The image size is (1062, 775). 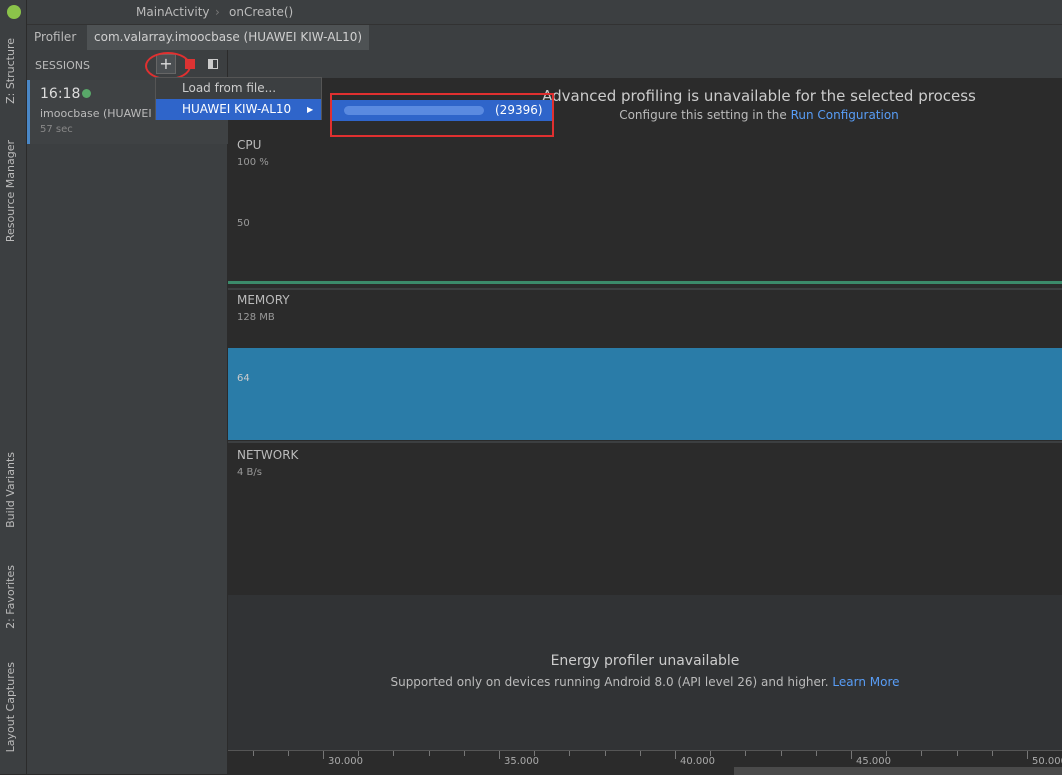 What do you see at coordinates (865, 682) in the screenshot?
I see `learn-more-link: Learn More` at bounding box center [865, 682].